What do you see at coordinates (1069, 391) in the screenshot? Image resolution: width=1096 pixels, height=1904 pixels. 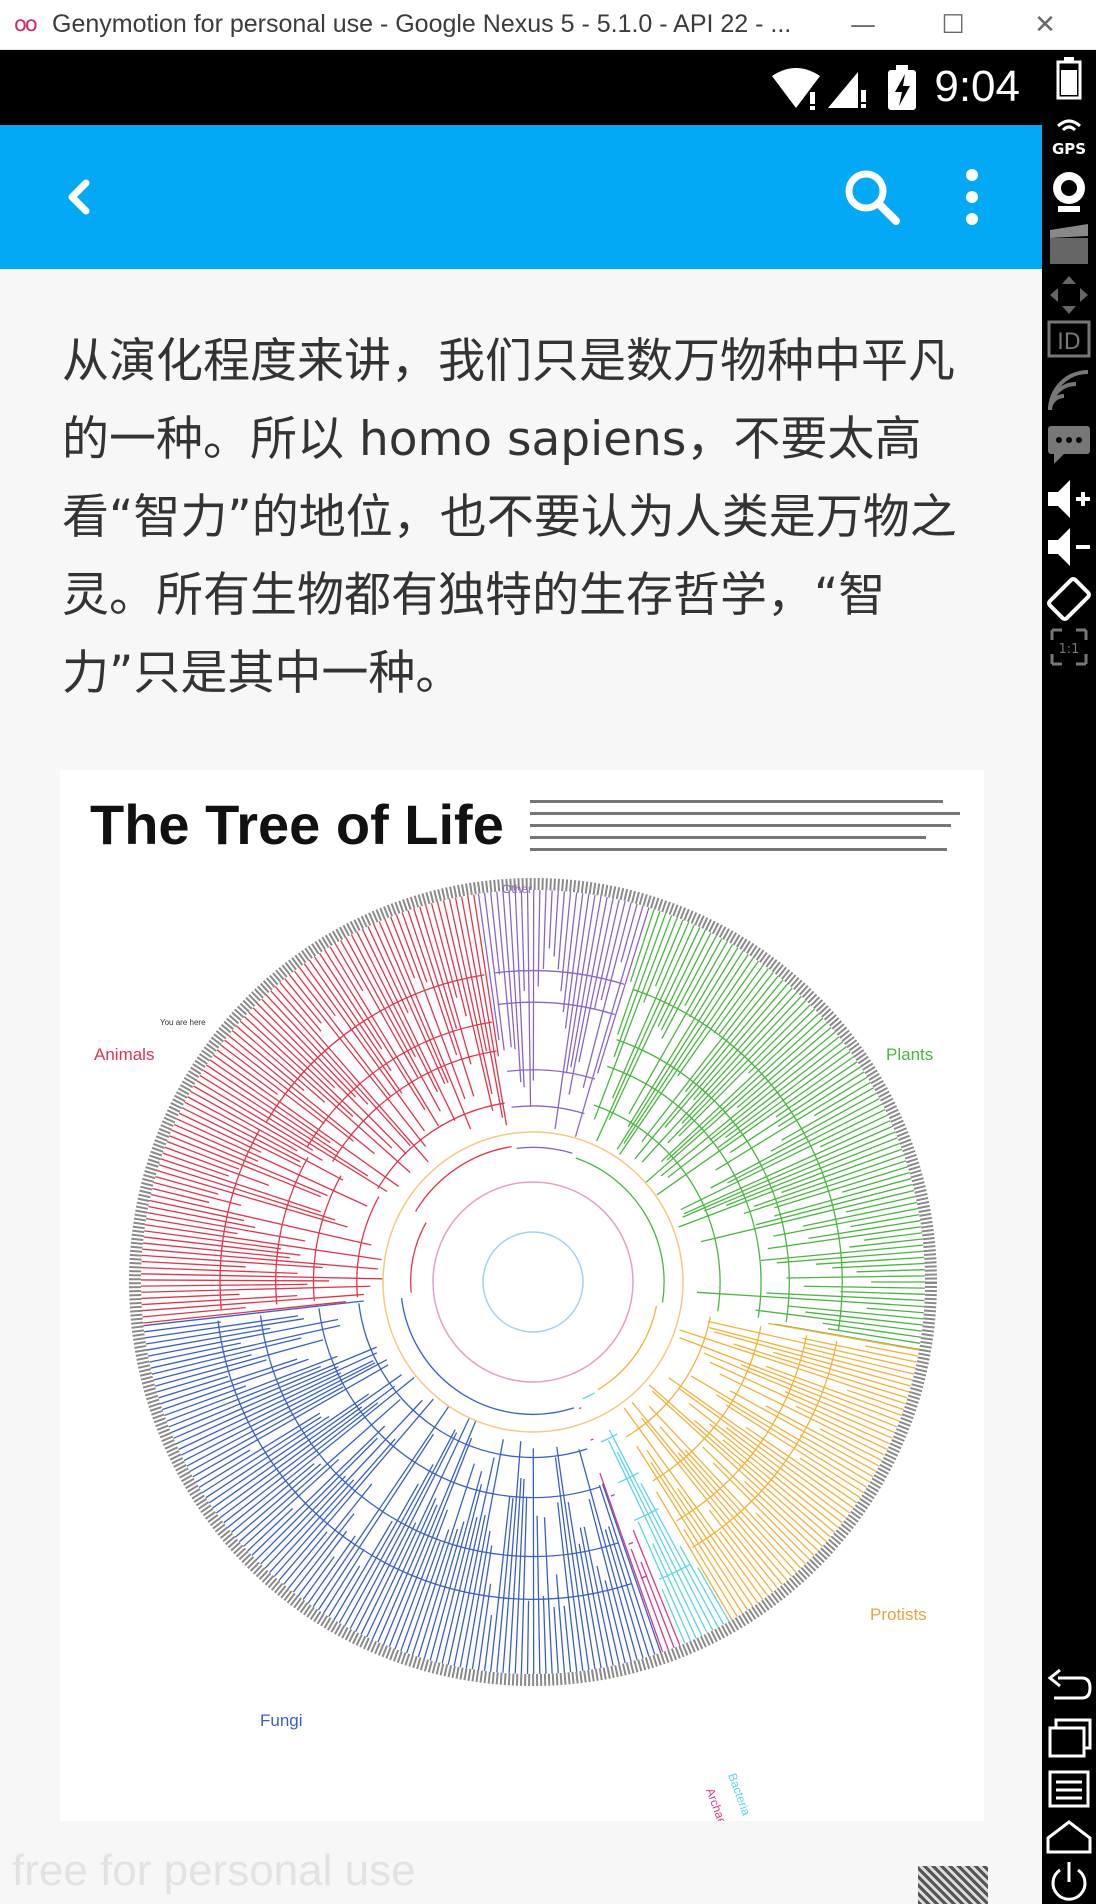 I see `remote-control-widget-icon` at bounding box center [1069, 391].